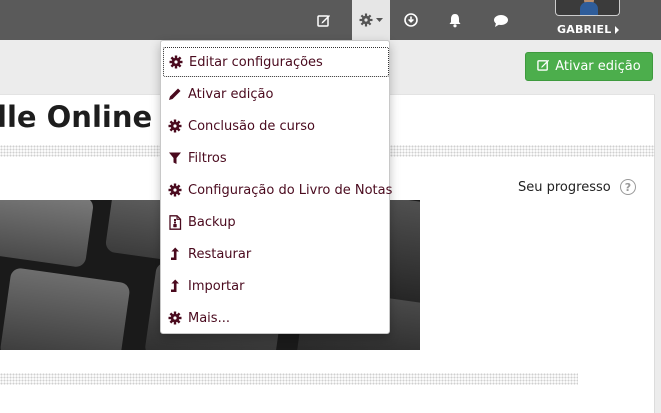 This screenshot has height=413, width=661. I want to click on file-icon, so click(175, 222).